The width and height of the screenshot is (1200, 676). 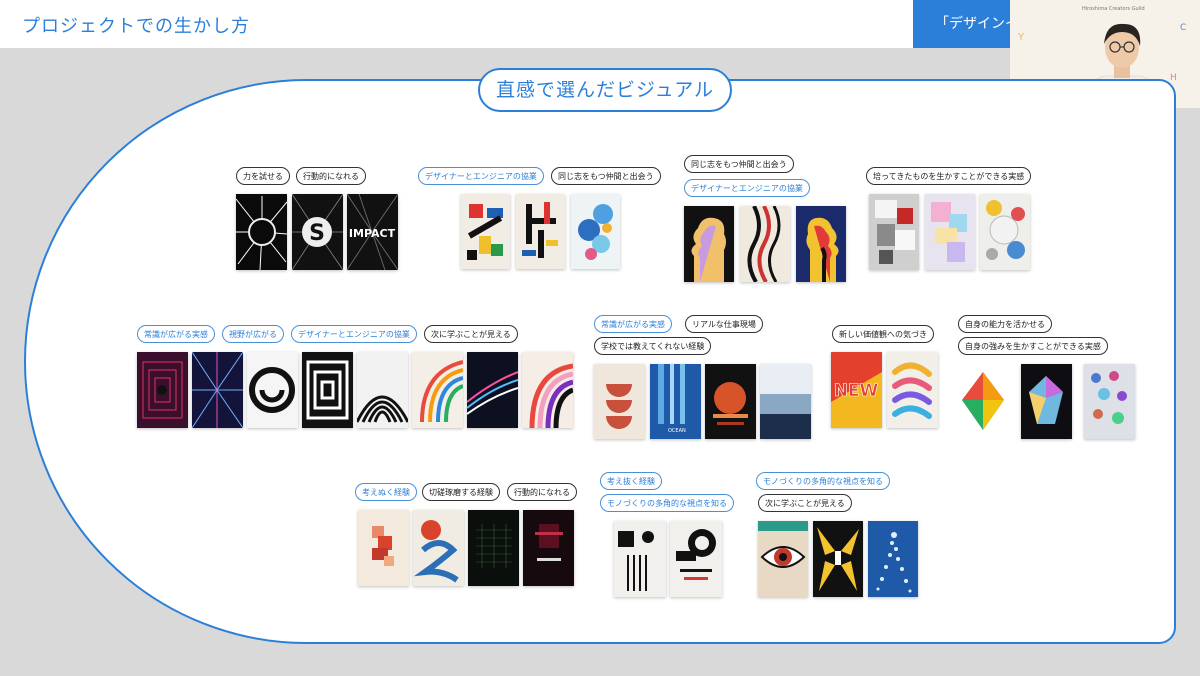 I want to click on poster-ocean-text: OCEAN, so click(x=677, y=431).